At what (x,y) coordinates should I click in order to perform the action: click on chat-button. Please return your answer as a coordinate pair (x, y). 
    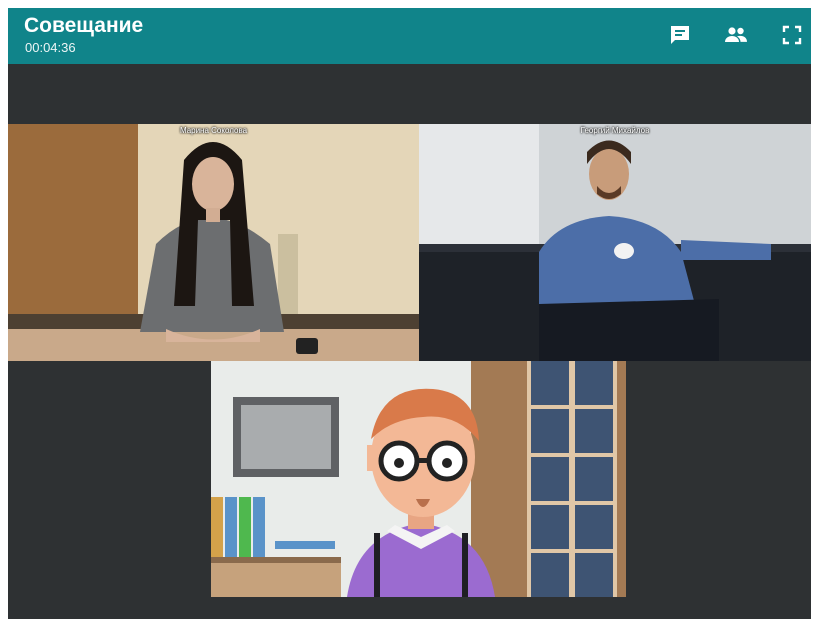
    Looking at the image, I should click on (680, 35).